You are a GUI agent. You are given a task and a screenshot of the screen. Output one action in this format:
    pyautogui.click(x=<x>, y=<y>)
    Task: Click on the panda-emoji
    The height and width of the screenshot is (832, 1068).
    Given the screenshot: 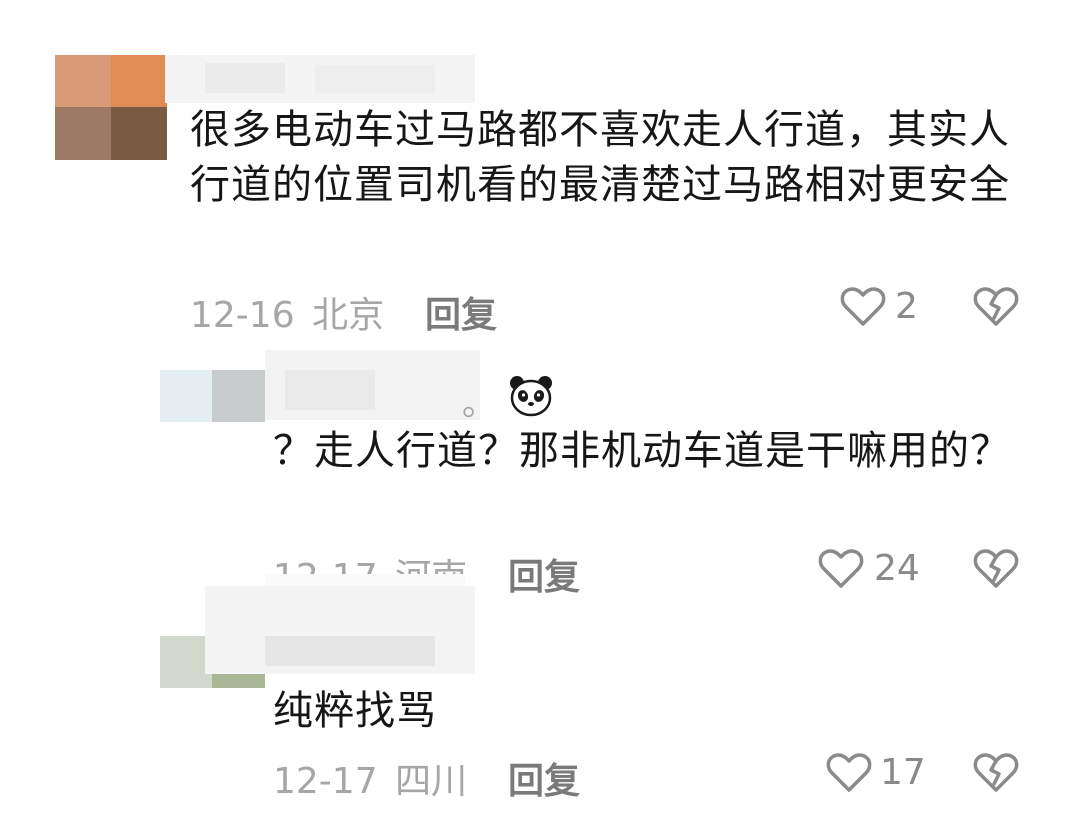 What is the action you would take?
    pyautogui.click(x=531, y=396)
    